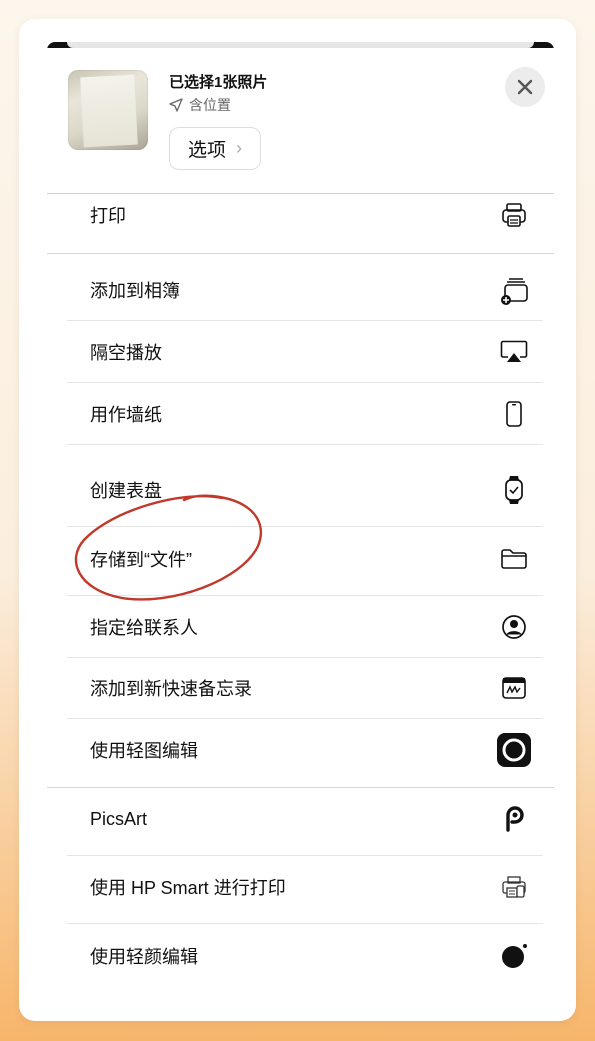  Describe the element at coordinates (305, 819) in the screenshot. I see `action-picsart: PicsArt` at that location.